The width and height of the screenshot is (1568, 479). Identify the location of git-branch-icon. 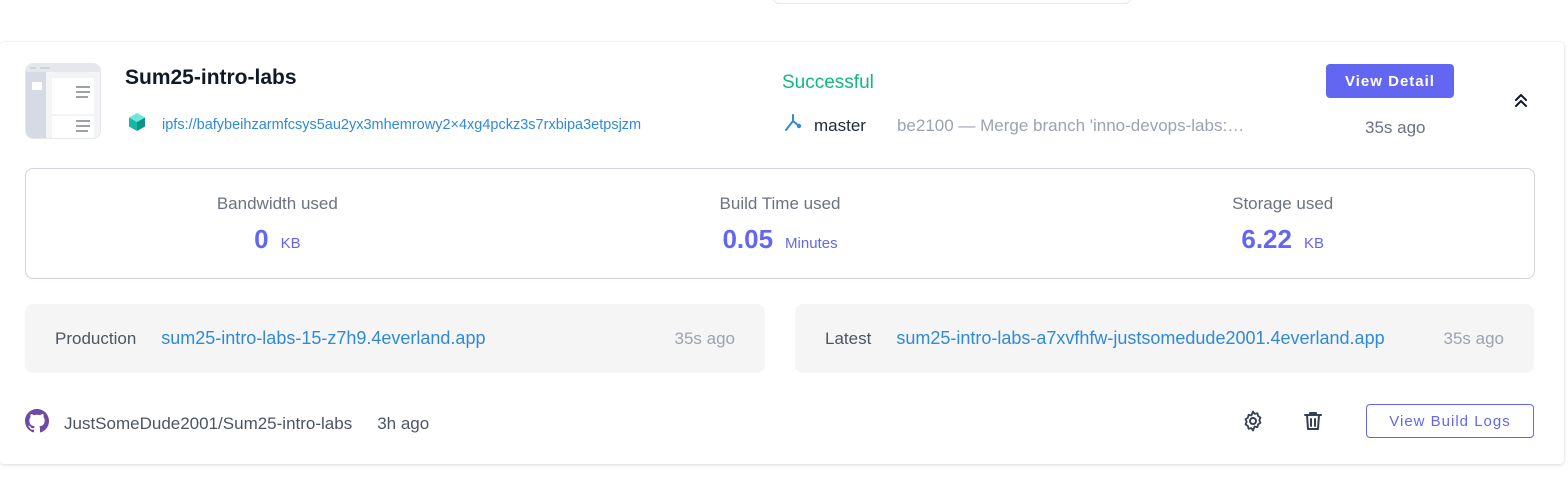
(792, 125).